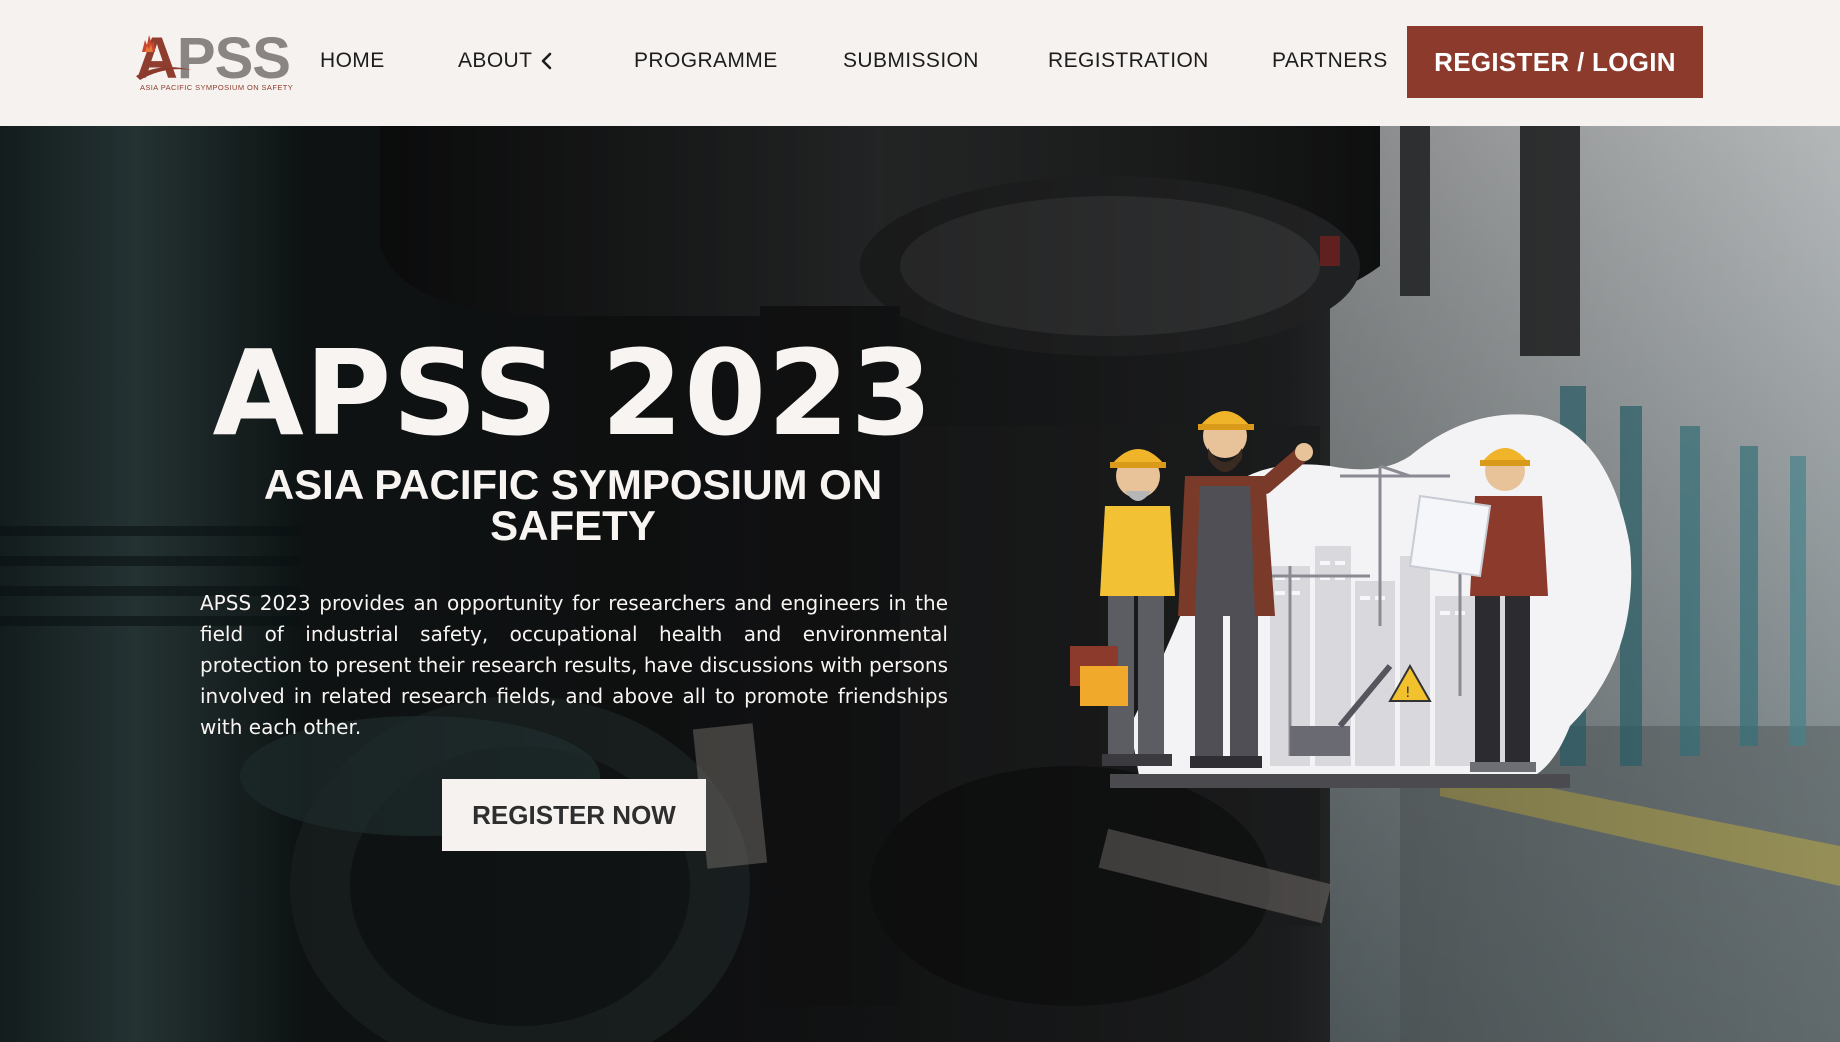 This screenshot has height=1042, width=1840. What do you see at coordinates (1555, 62) in the screenshot?
I see `register-login-button: REGISTER / LOGIN` at bounding box center [1555, 62].